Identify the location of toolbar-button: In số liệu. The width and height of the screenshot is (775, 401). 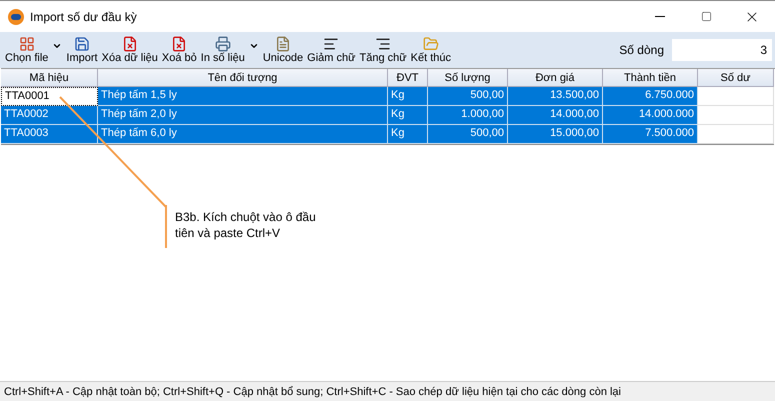
(222, 50).